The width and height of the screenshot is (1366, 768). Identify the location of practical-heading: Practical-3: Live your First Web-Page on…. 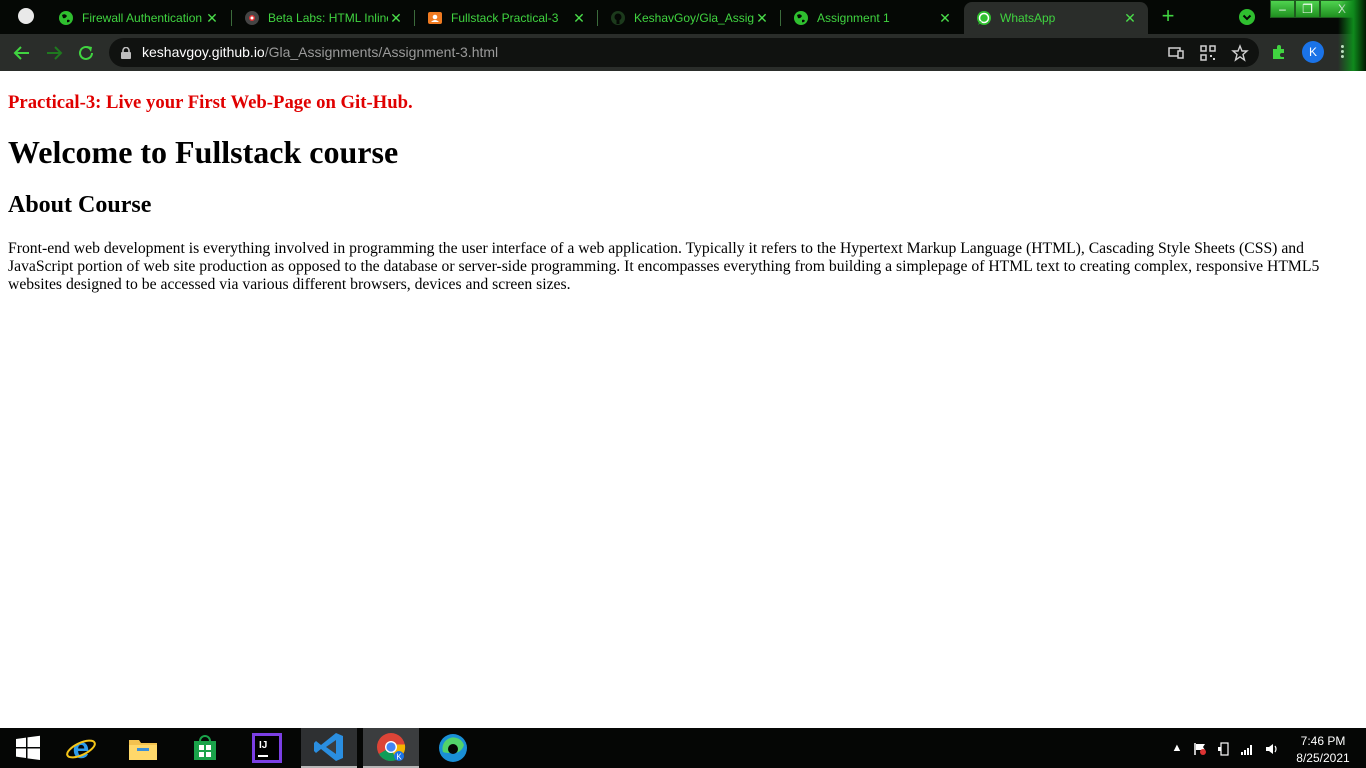
(210, 102).